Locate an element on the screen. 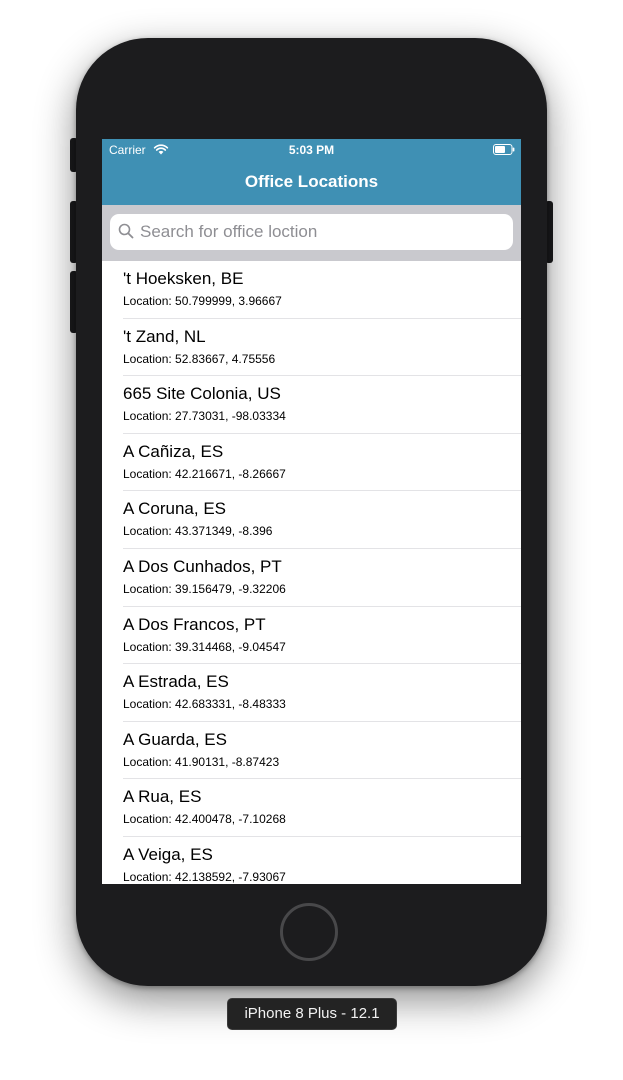  status-bar: Carrier 5:03 PM is located at coordinates (311, 150).